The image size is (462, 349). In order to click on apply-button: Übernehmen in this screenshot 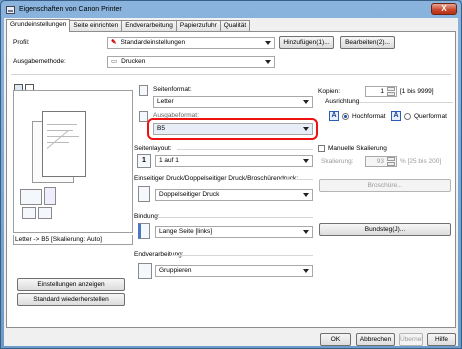, I will do `click(411, 339)`.